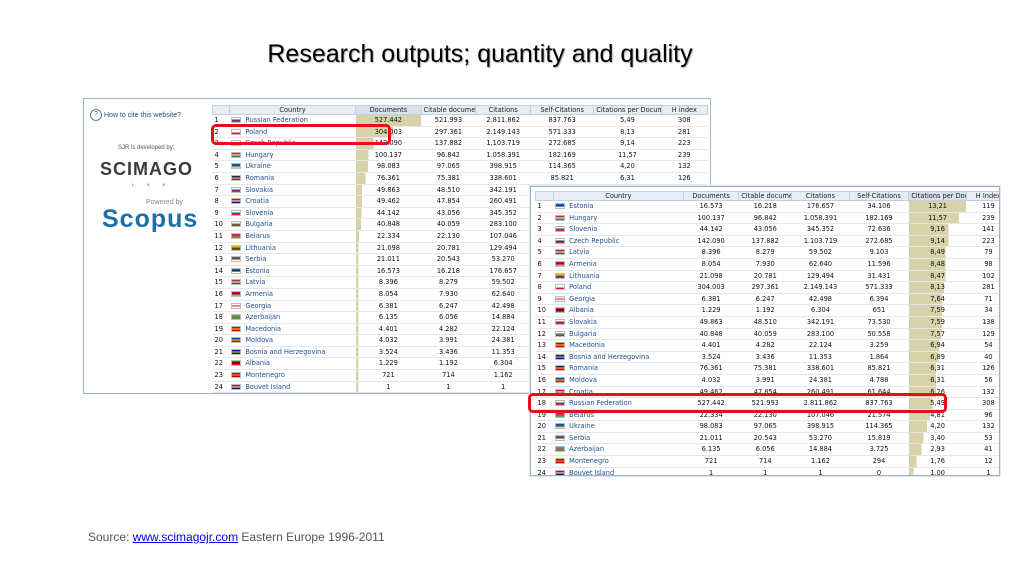  I want to click on self-citations-cell: 15.819, so click(879, 438).